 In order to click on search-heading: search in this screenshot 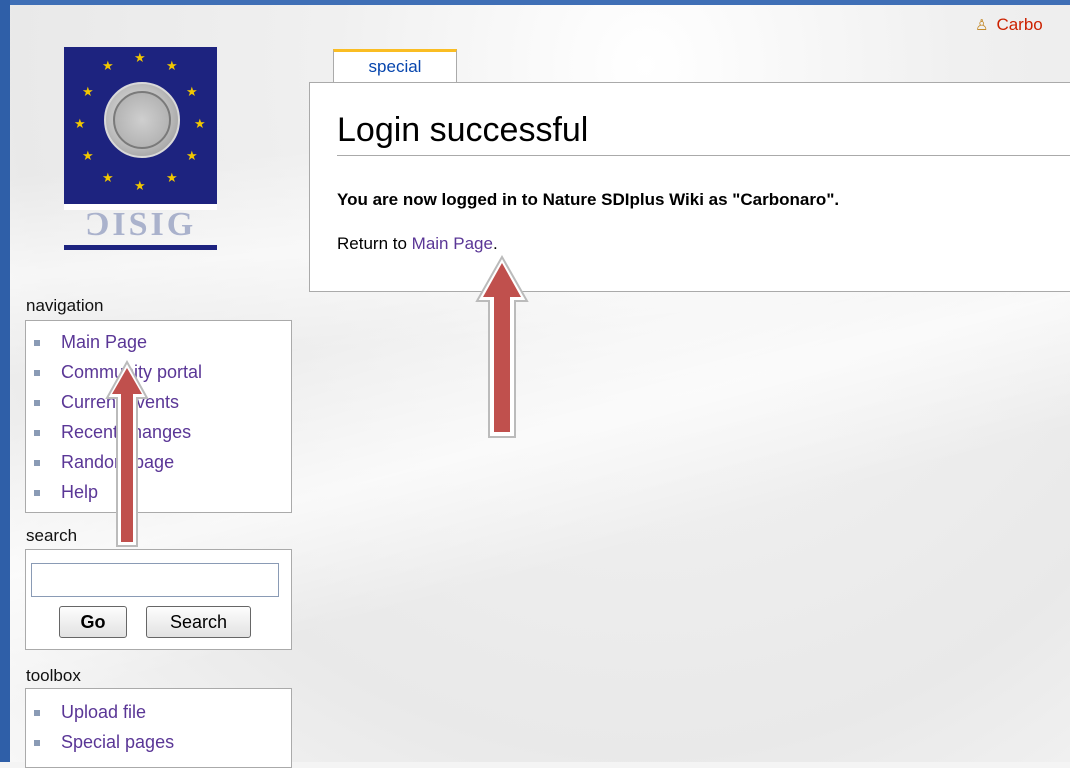, I will do `click(52, 535)`.